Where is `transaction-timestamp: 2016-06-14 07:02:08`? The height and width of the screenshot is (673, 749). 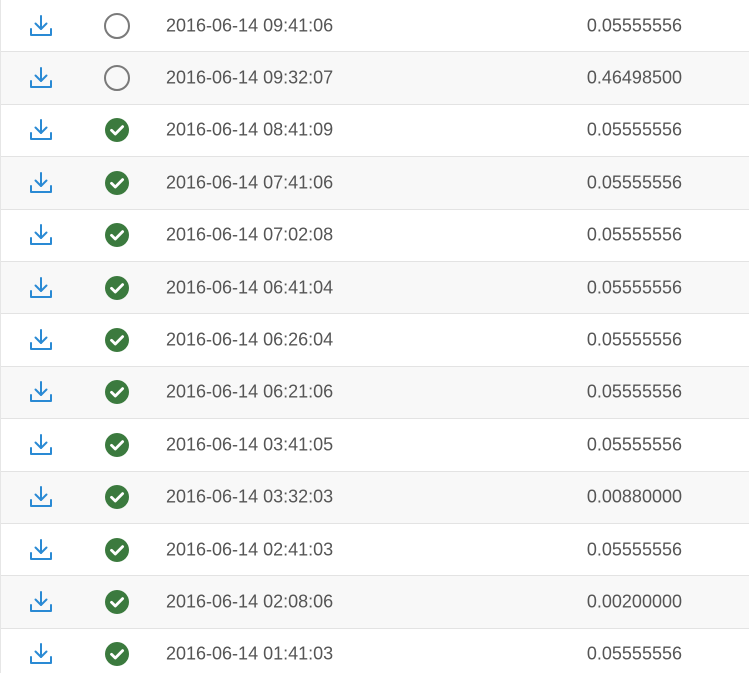
transaction-timestamp: 2016-06-14 07:02:08 is located at coordinates (250, 234).